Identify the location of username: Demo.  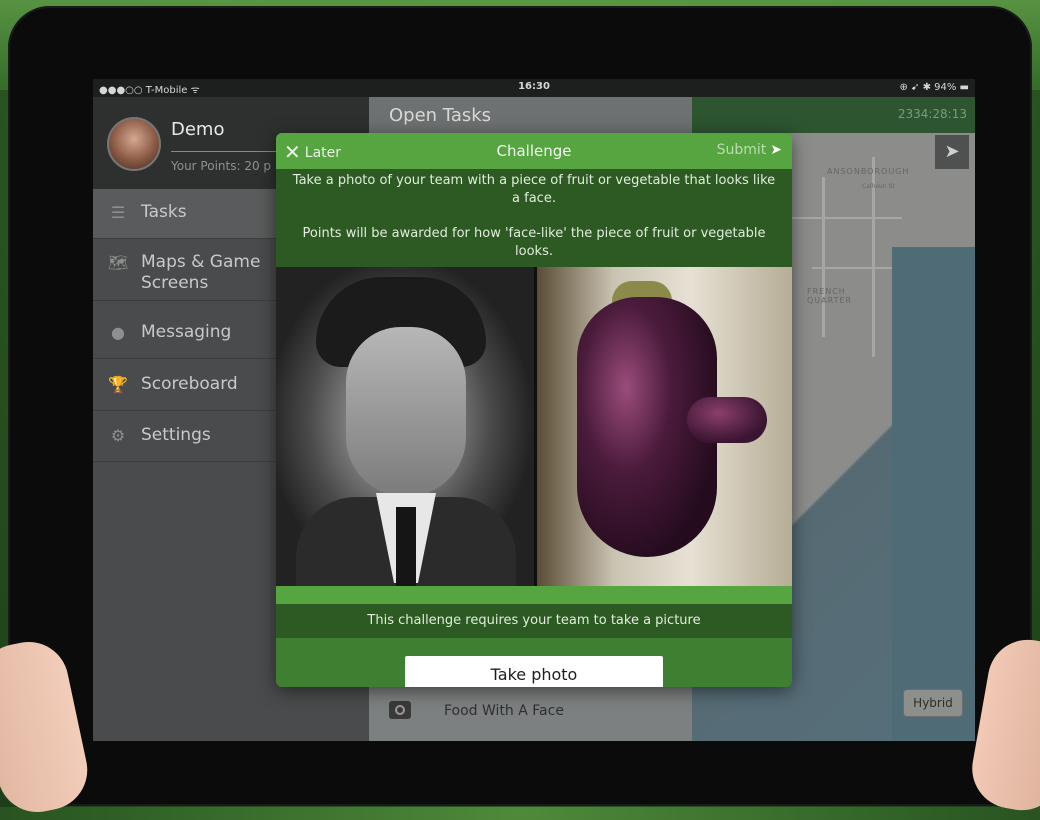
(198, 129).